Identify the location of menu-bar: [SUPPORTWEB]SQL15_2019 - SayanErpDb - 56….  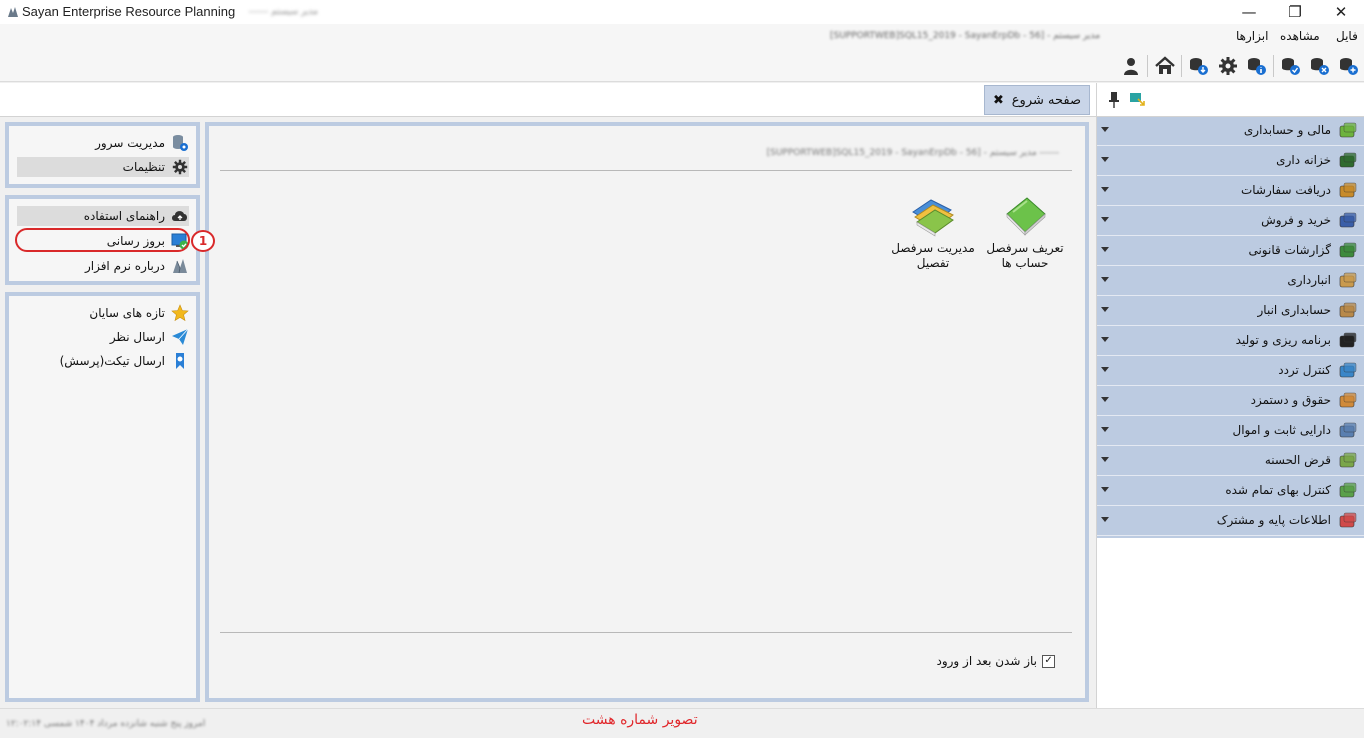
(682, 37).